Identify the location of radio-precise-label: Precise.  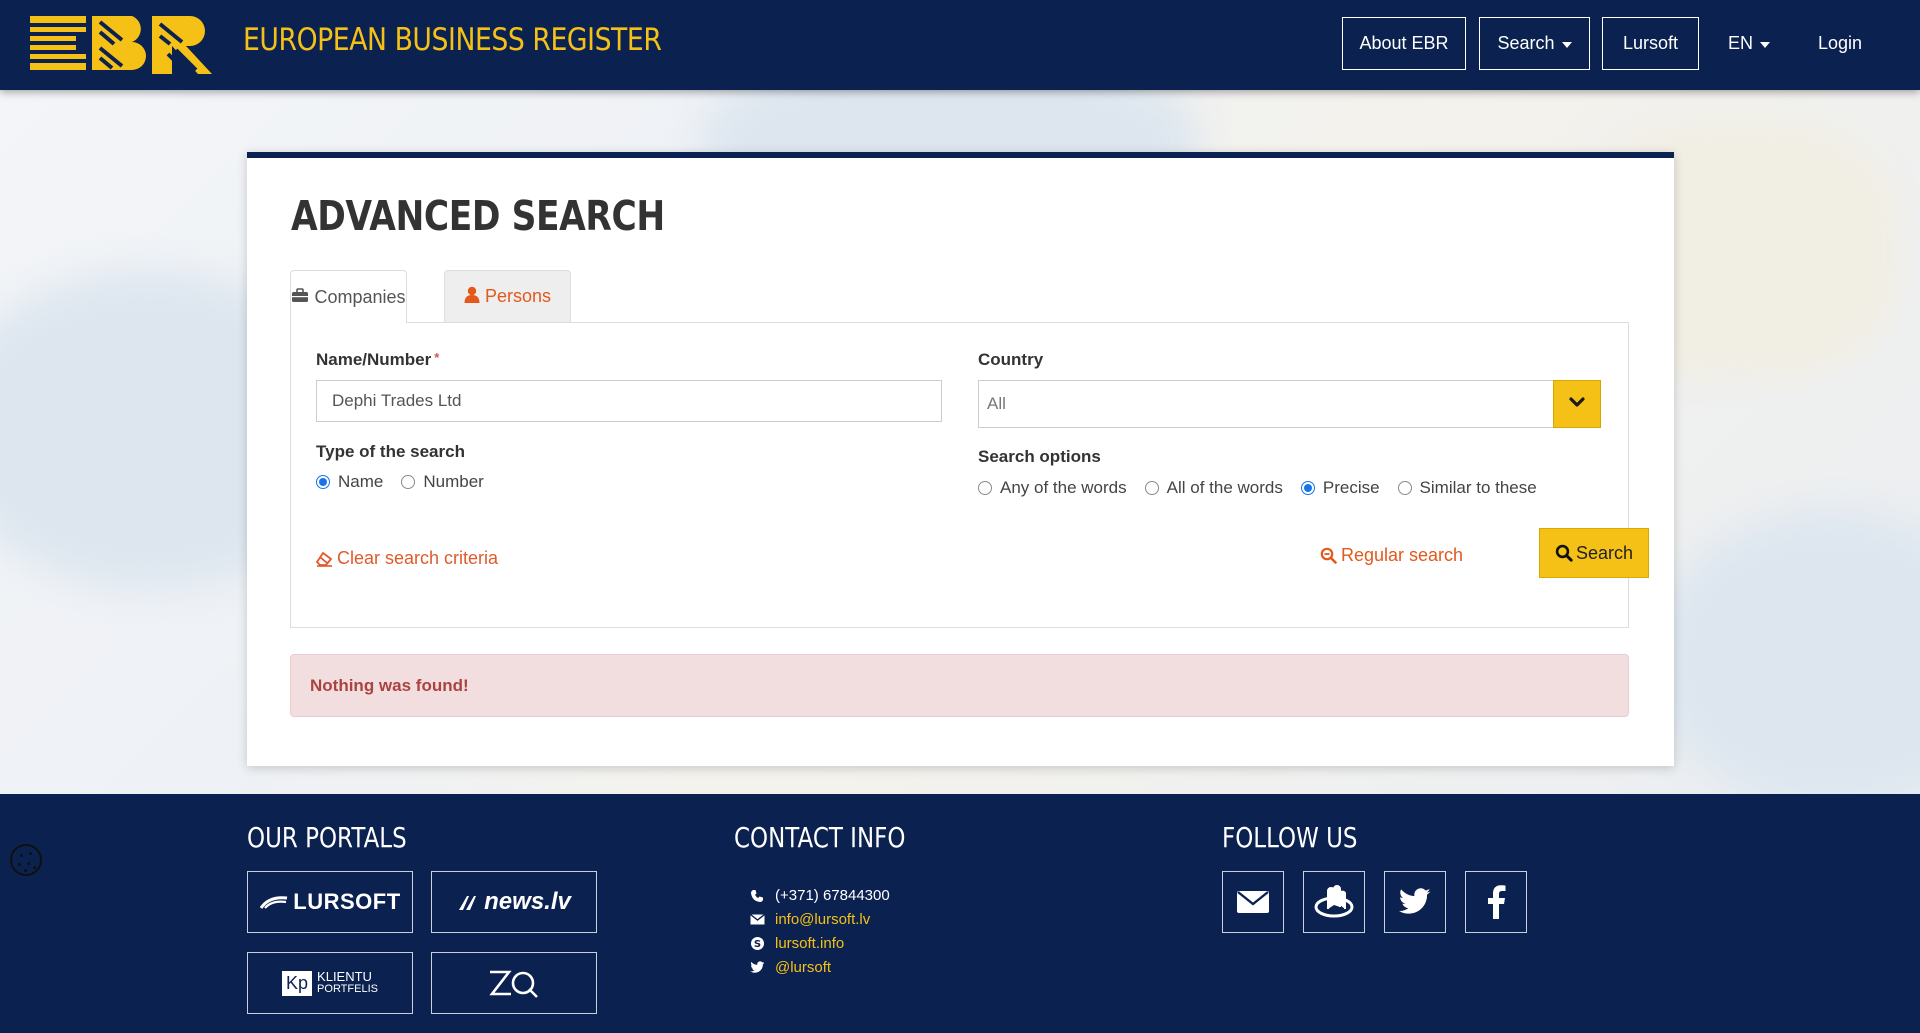
(1351, 487).